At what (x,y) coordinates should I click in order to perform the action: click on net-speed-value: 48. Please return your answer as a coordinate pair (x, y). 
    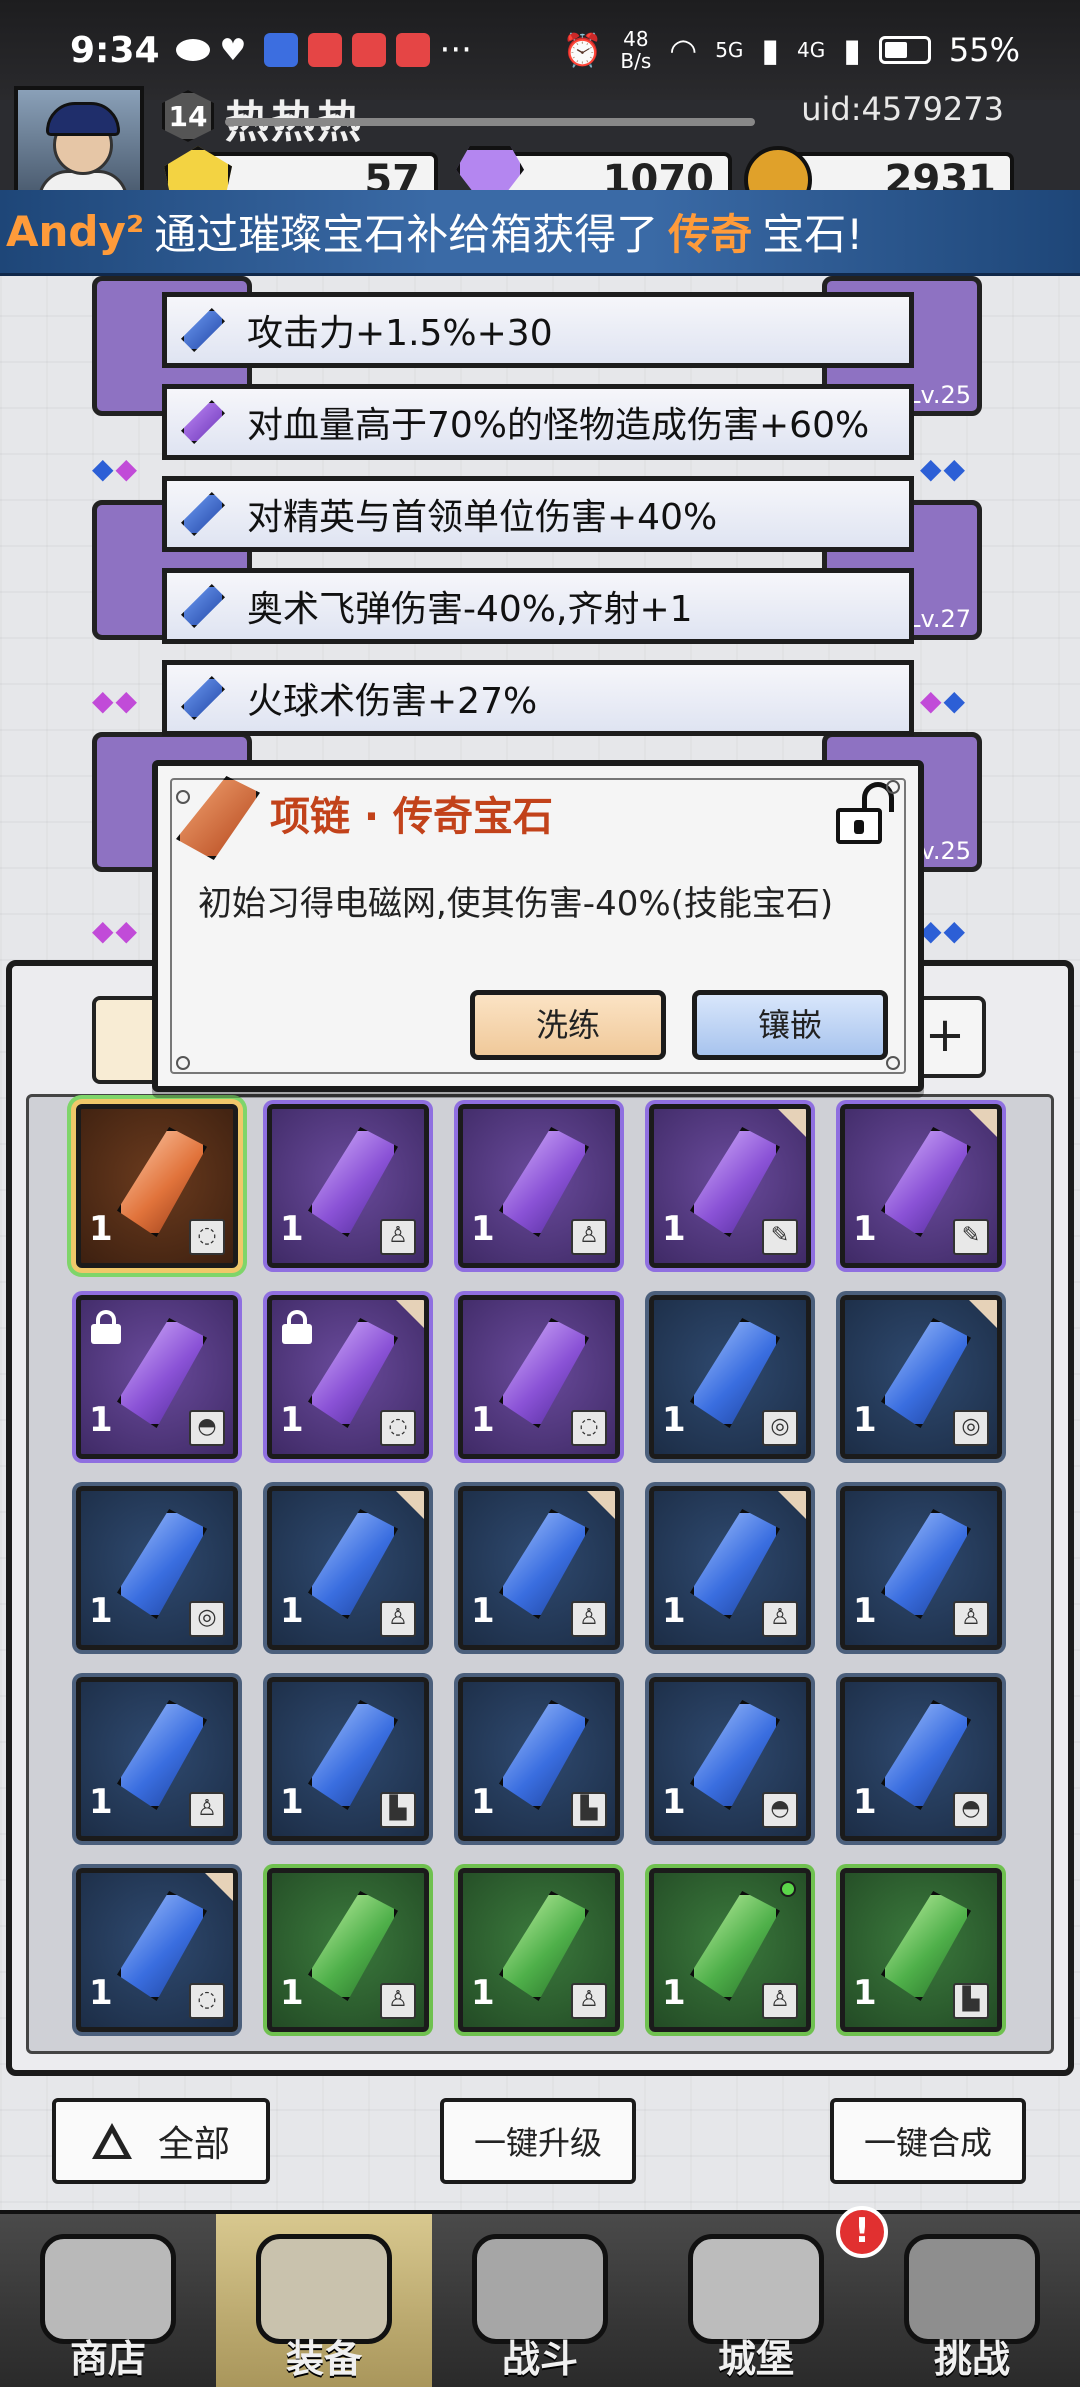
    Looking at the image, I should click on (636, 39).